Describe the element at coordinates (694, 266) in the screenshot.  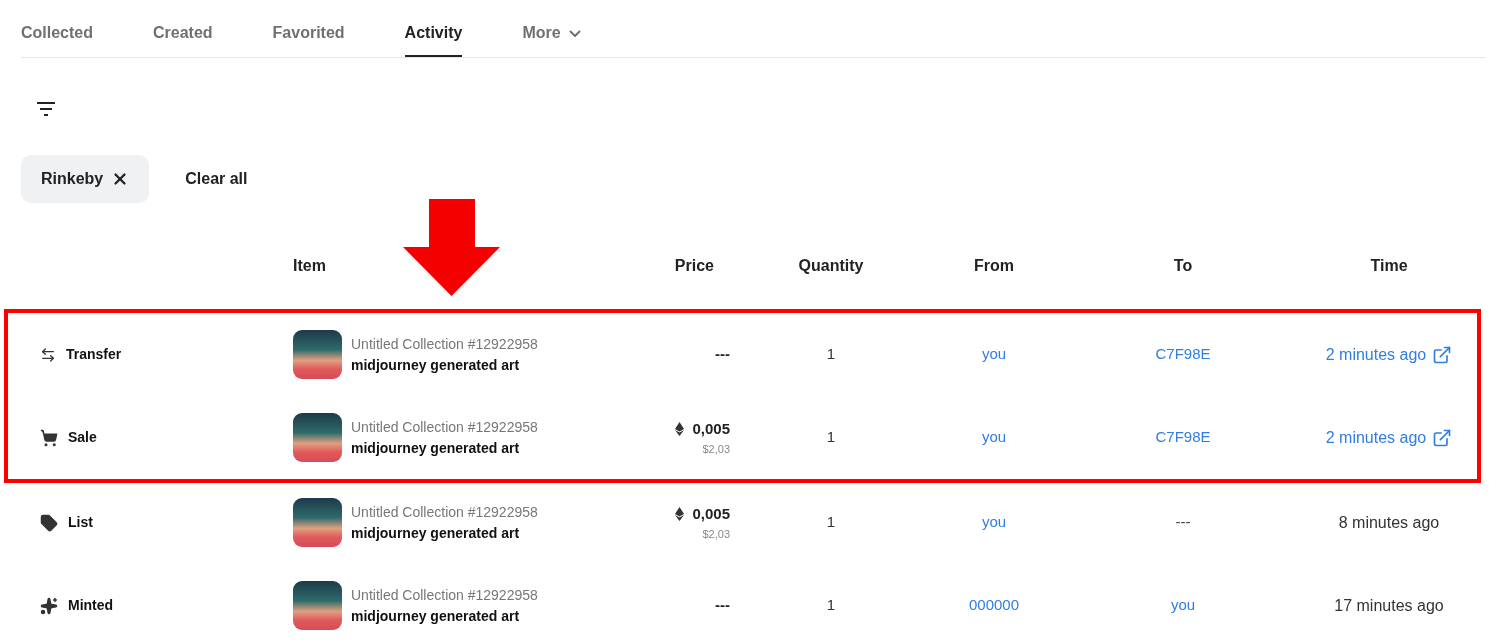
I see `column-header: Price` at that location.